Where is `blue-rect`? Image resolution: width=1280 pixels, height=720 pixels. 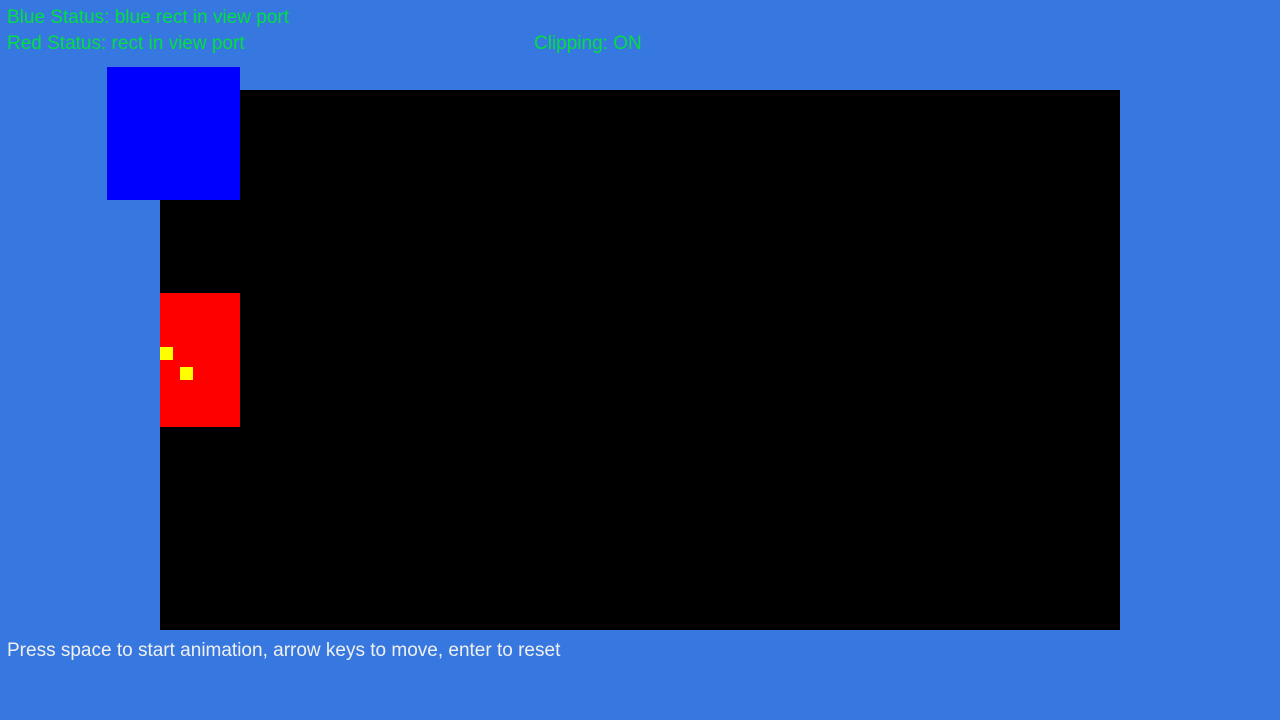 blue-rect is located at coordinates (173, 133).